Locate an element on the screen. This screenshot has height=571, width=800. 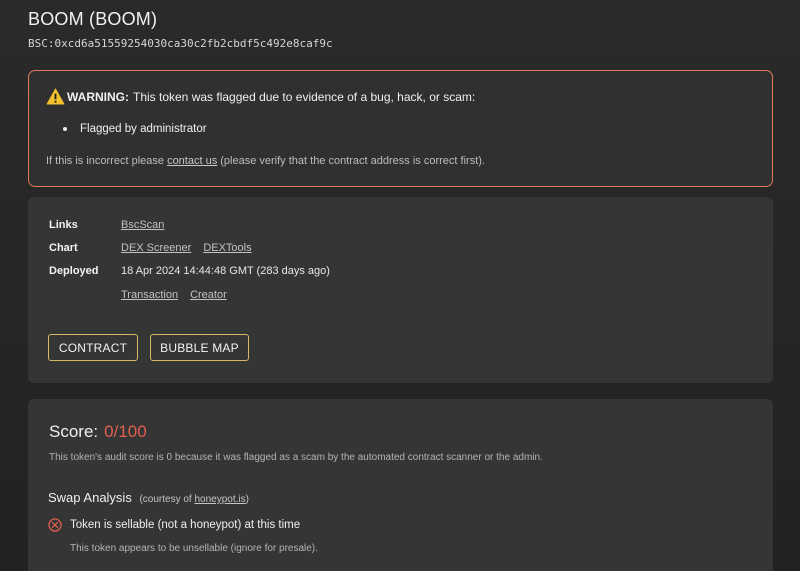
bullet-icon is located at coordinates (65, 129).